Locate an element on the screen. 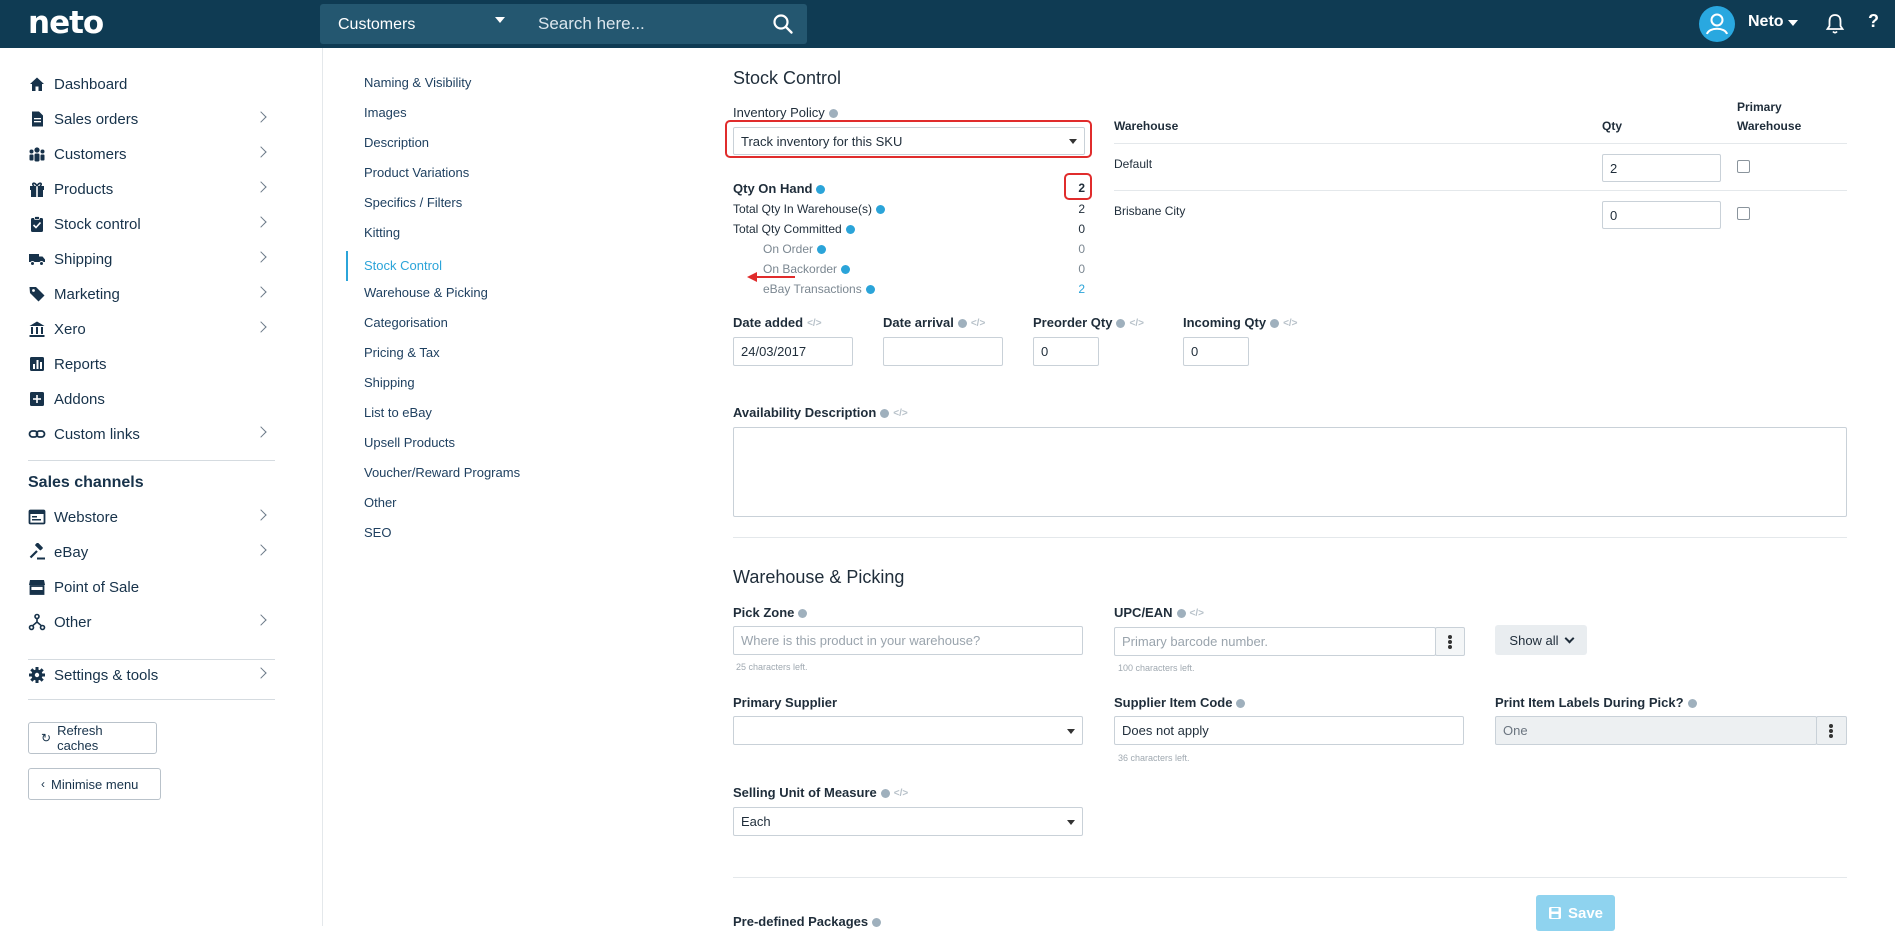 This screenshot has width=1895, height=931. sidebar-item-dashboard: Dashboard is located at coordinates (150, 84).